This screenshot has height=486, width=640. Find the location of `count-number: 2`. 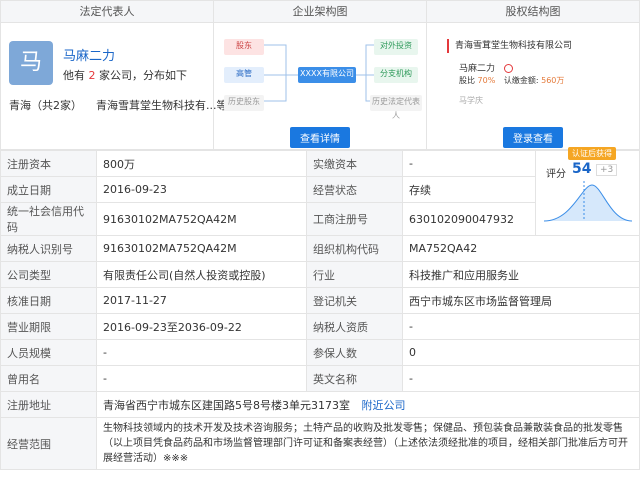

count-number: 2 is located at coordinates (92, 75).